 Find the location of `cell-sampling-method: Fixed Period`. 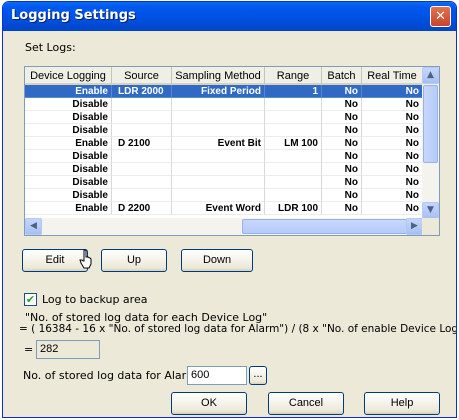

cell-sampling-method: Fixed Period is located at coordinates (218, 91).